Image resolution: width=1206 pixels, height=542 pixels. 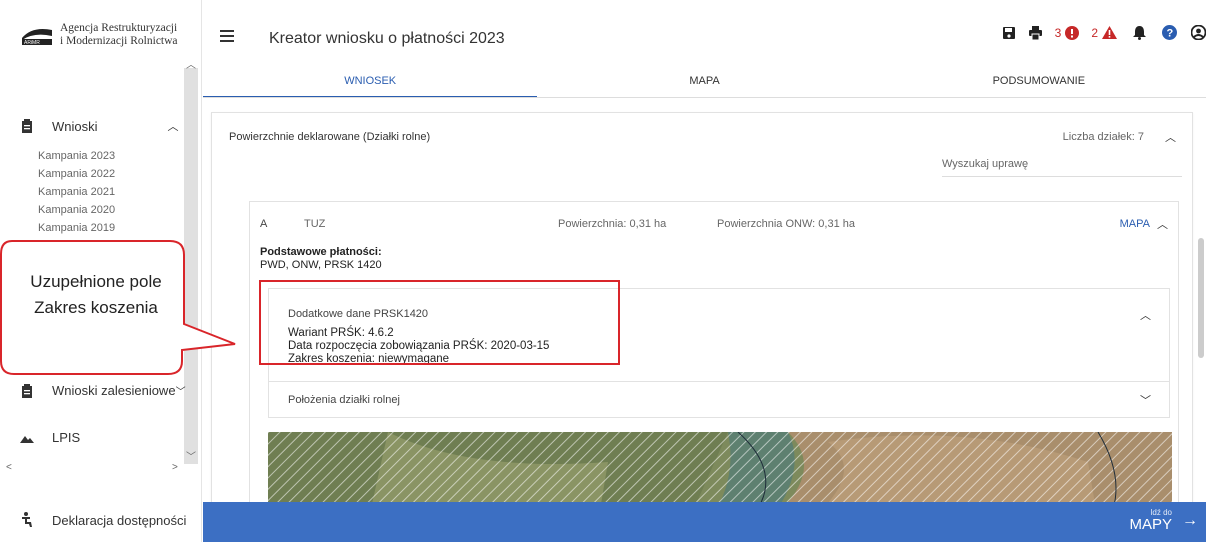 I want to click on tab-bar: WNIOSEK MAPA PODSUMOWANIE, so click(x=704, y=81).